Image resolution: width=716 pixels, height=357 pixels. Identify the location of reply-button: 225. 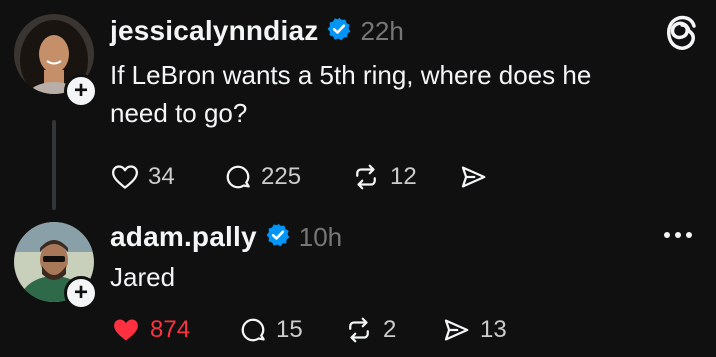
(262, 177).